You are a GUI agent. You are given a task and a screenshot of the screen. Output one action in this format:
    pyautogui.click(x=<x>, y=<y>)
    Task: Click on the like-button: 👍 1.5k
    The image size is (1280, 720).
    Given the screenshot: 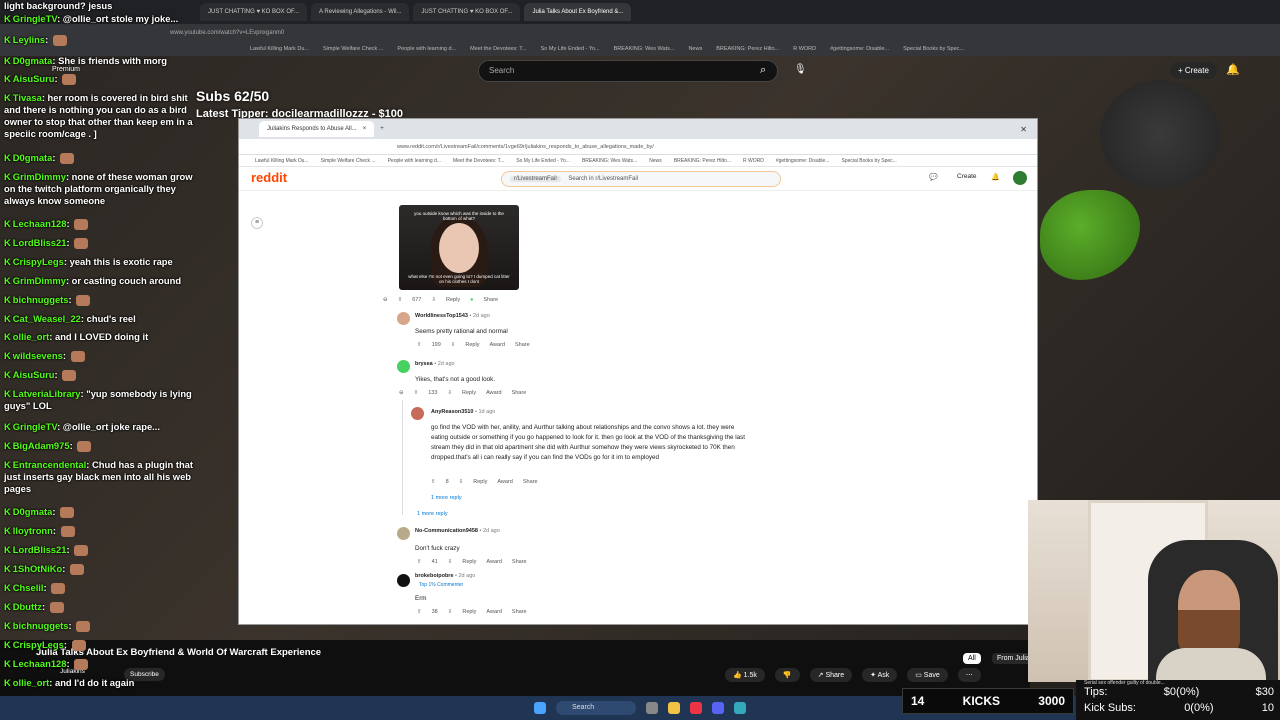 What is the action you would take?
    pyautogui.click(x=745, y=675)
    